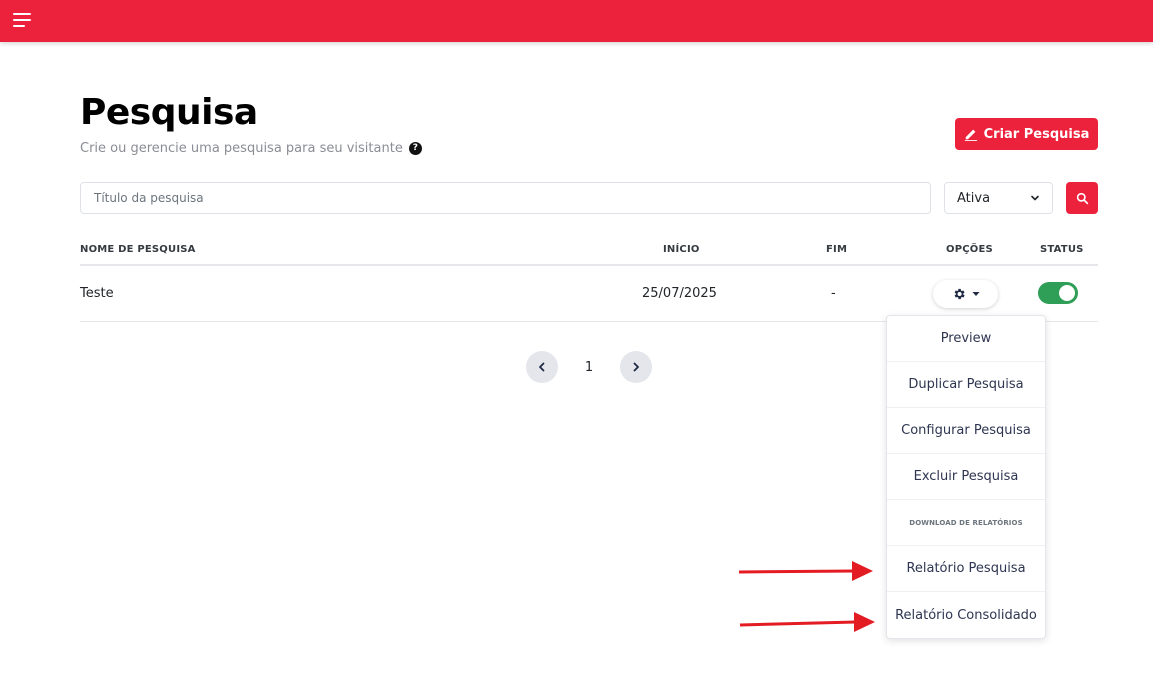 The height and width of the screenshot is (696, 1153). I want to click on annotation-arrow-survey-report, so click(805, 571).